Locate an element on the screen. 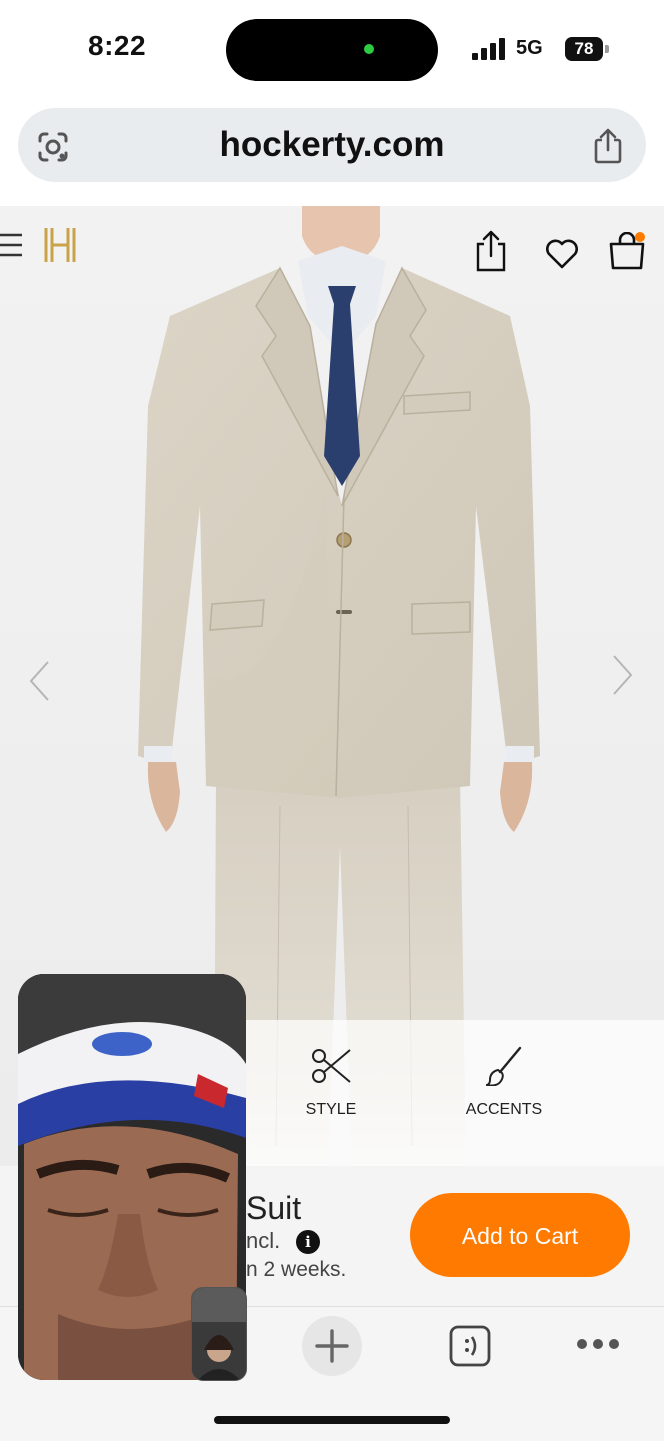 The image size is (664, 1441). plus-icon is located at coordinates (332, 1346).